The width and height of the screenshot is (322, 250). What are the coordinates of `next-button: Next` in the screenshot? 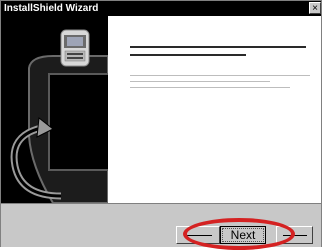 It's located at (243, 235).